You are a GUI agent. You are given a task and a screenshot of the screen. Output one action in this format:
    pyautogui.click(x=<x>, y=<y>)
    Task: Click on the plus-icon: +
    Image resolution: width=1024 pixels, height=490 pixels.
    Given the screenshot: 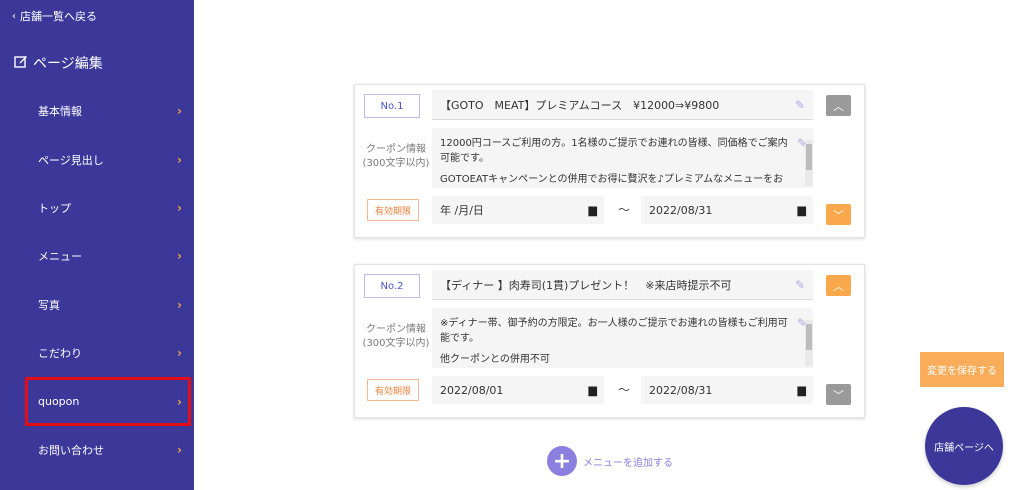 What is the action you would take?
    pyautogui.click(x=562, y=461)
    